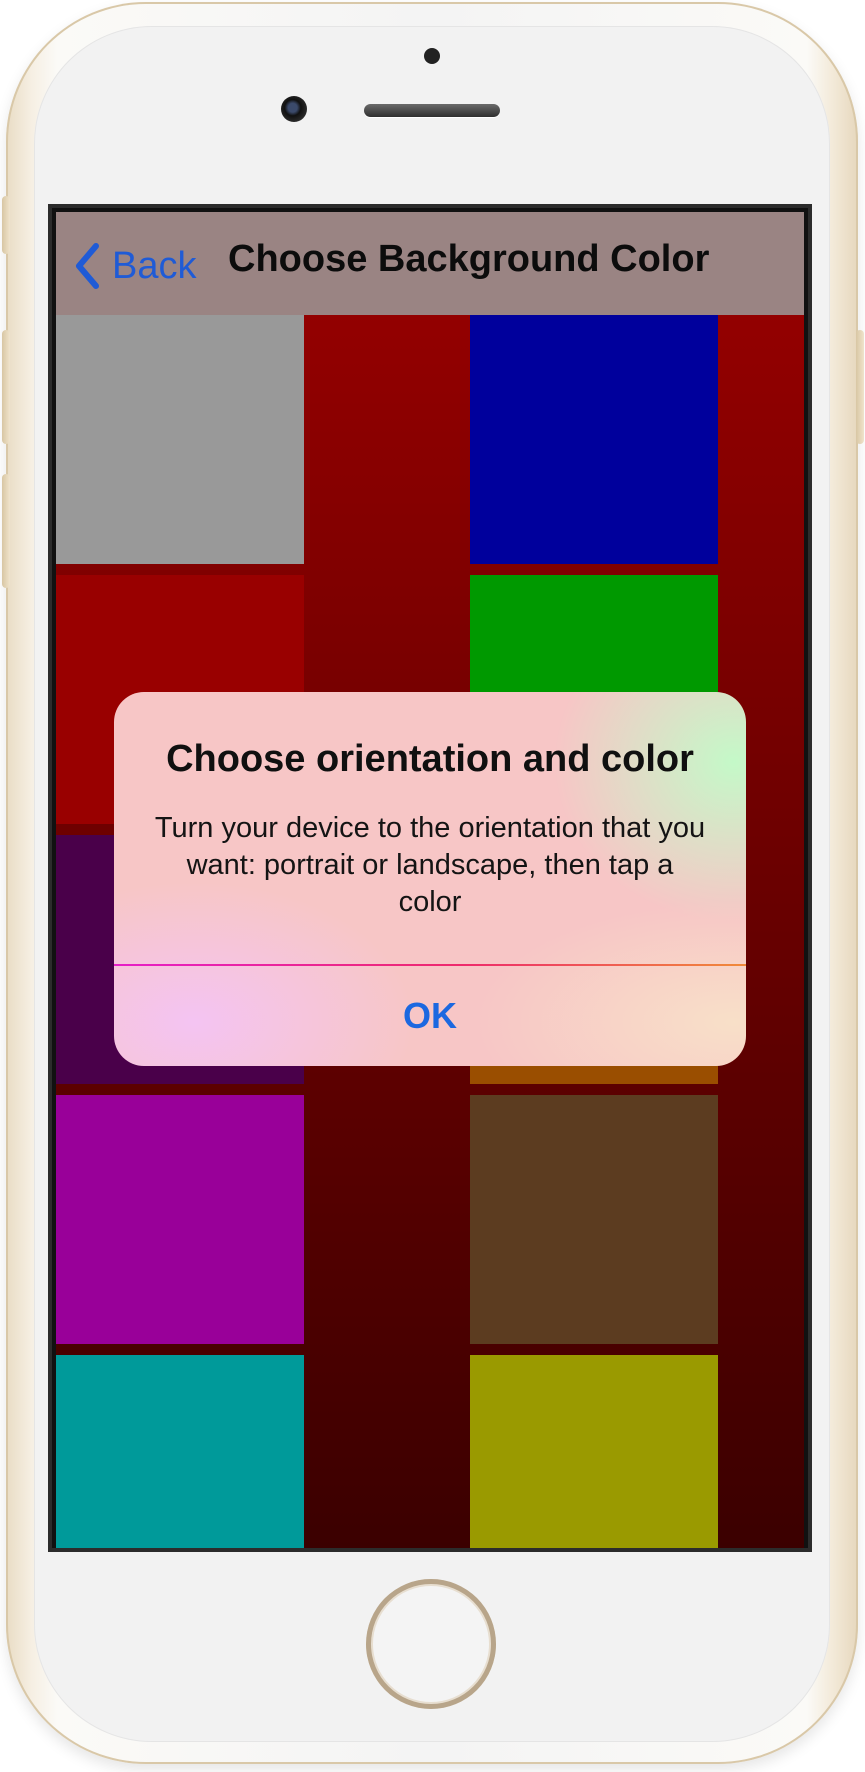 Image resolution: width=865 pixels, height=1772 pixels. Describe the element at coordinates (430, 759) in the screenshot. I see `alert-title: Choose orientation and color` at that location.